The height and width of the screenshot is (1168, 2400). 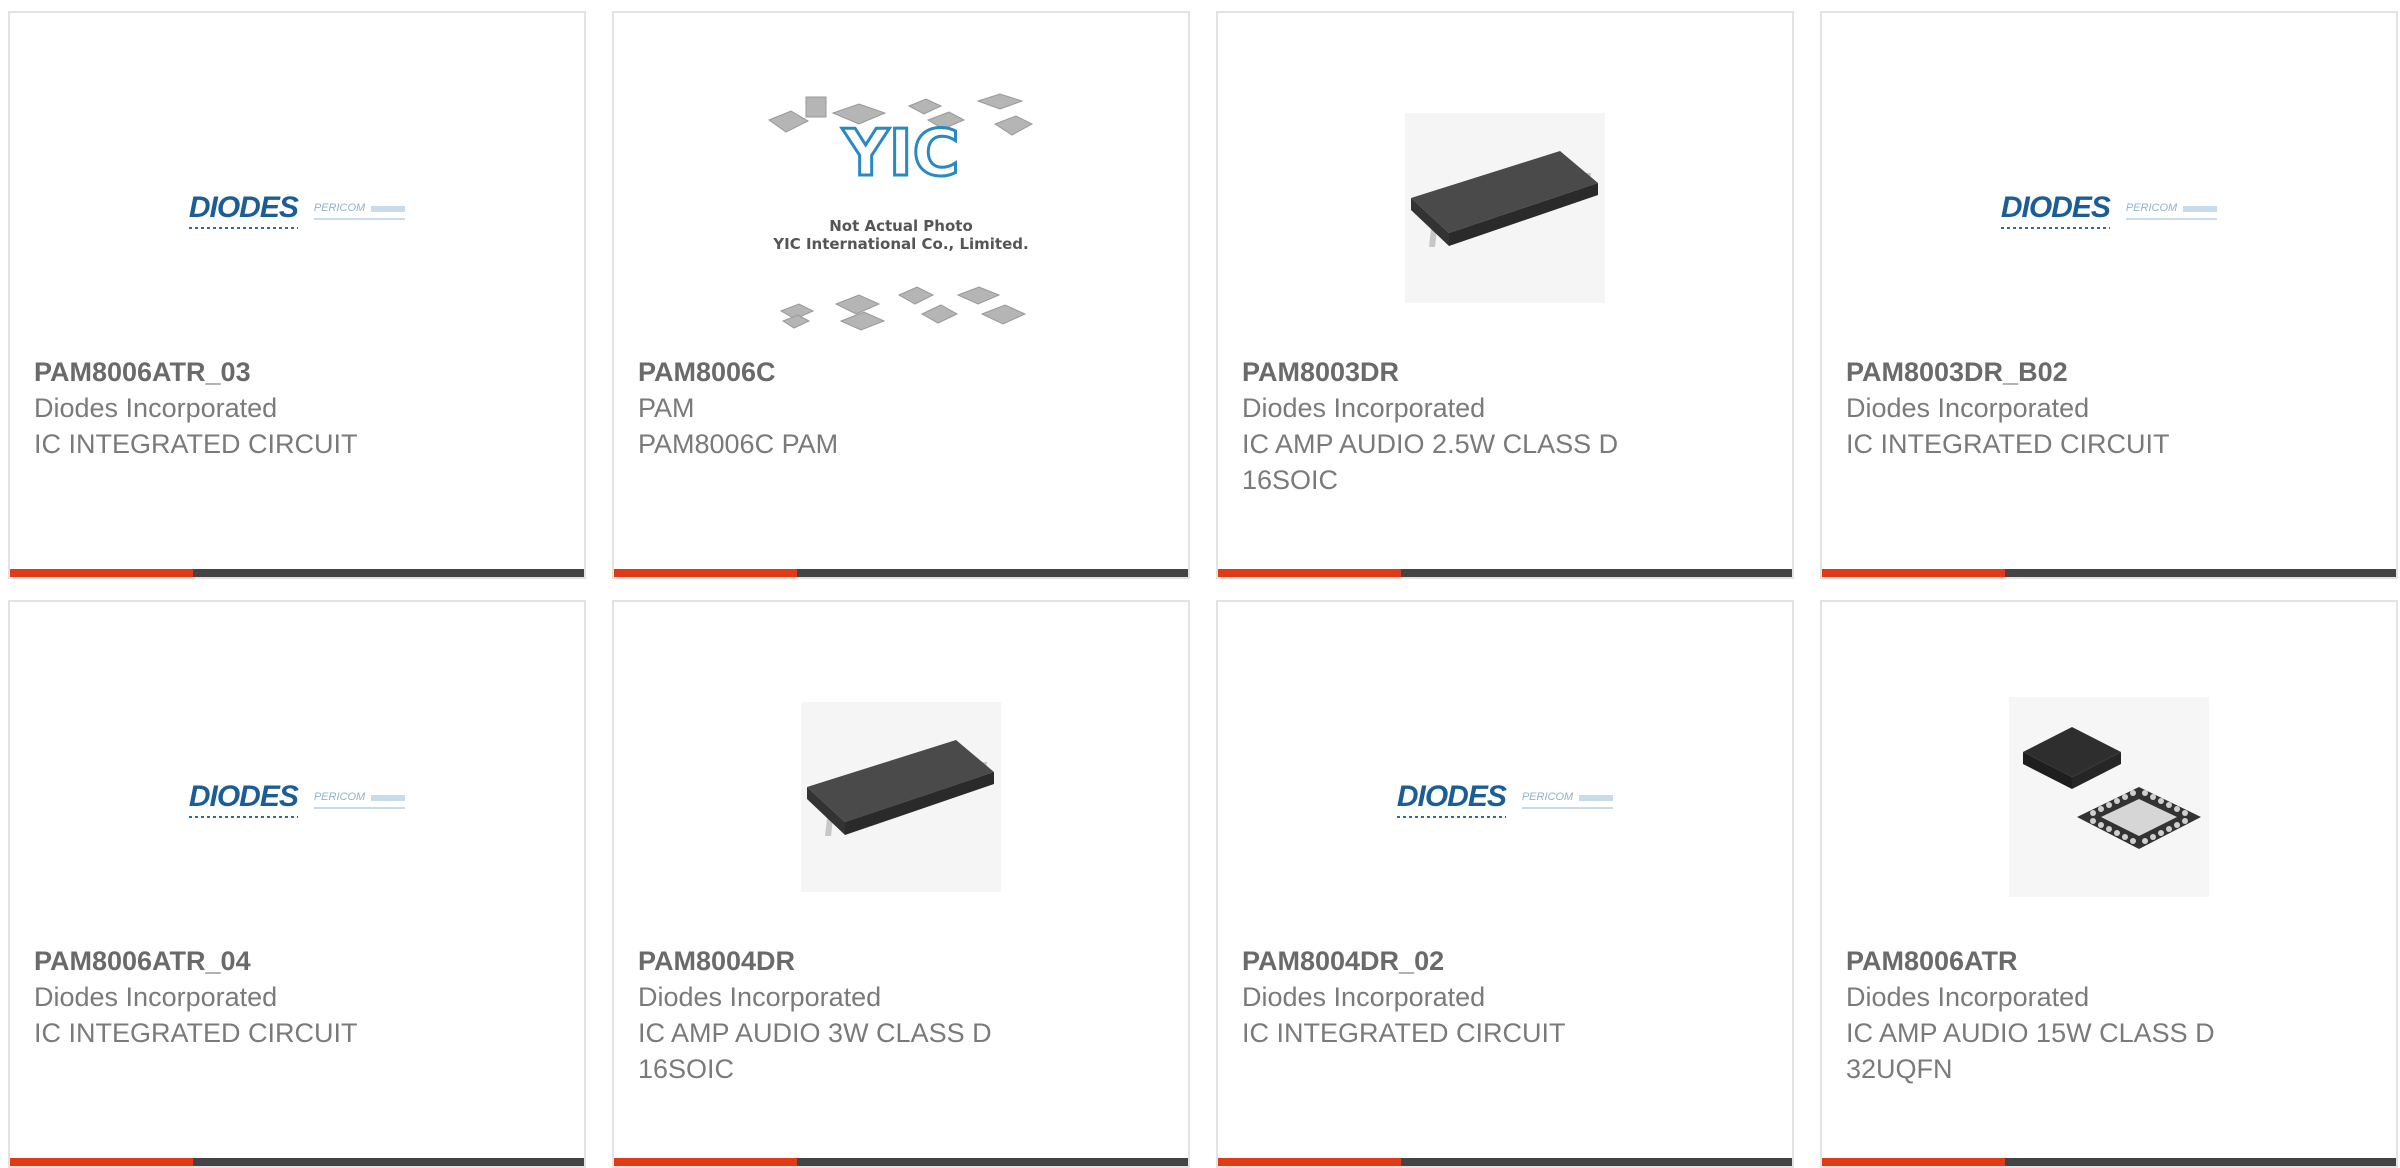 I want to click on yic-line2-text: YIC International Co., Limited., so click(x=900, y=244).